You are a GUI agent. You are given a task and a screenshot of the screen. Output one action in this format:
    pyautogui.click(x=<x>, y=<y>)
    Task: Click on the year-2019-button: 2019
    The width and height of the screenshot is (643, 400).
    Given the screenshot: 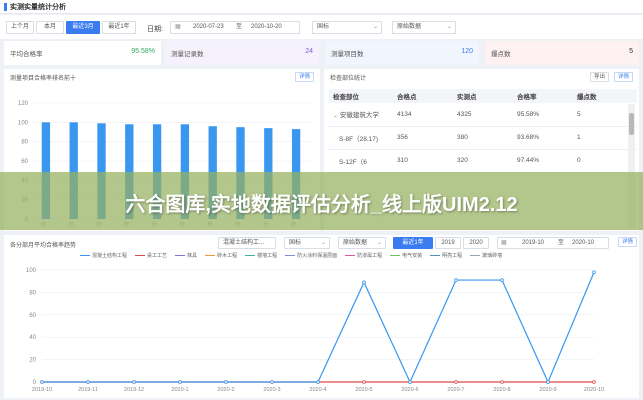 What is the action you would take?
    pyautogui.click(x=448, y=243)
    